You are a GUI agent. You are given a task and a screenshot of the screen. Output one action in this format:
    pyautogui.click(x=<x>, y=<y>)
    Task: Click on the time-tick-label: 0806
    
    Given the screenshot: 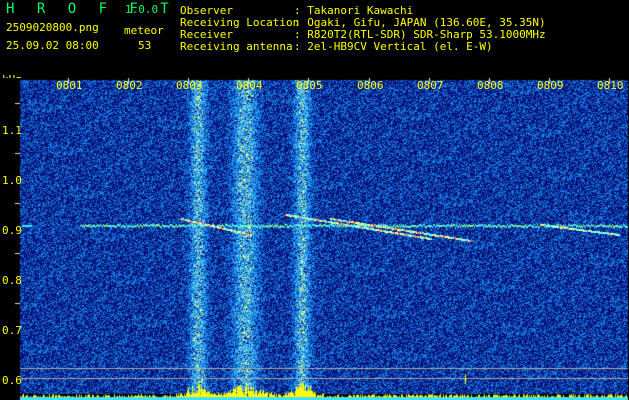 What is the action you would take?
    pyautogui.click(x=370, y=85)
    